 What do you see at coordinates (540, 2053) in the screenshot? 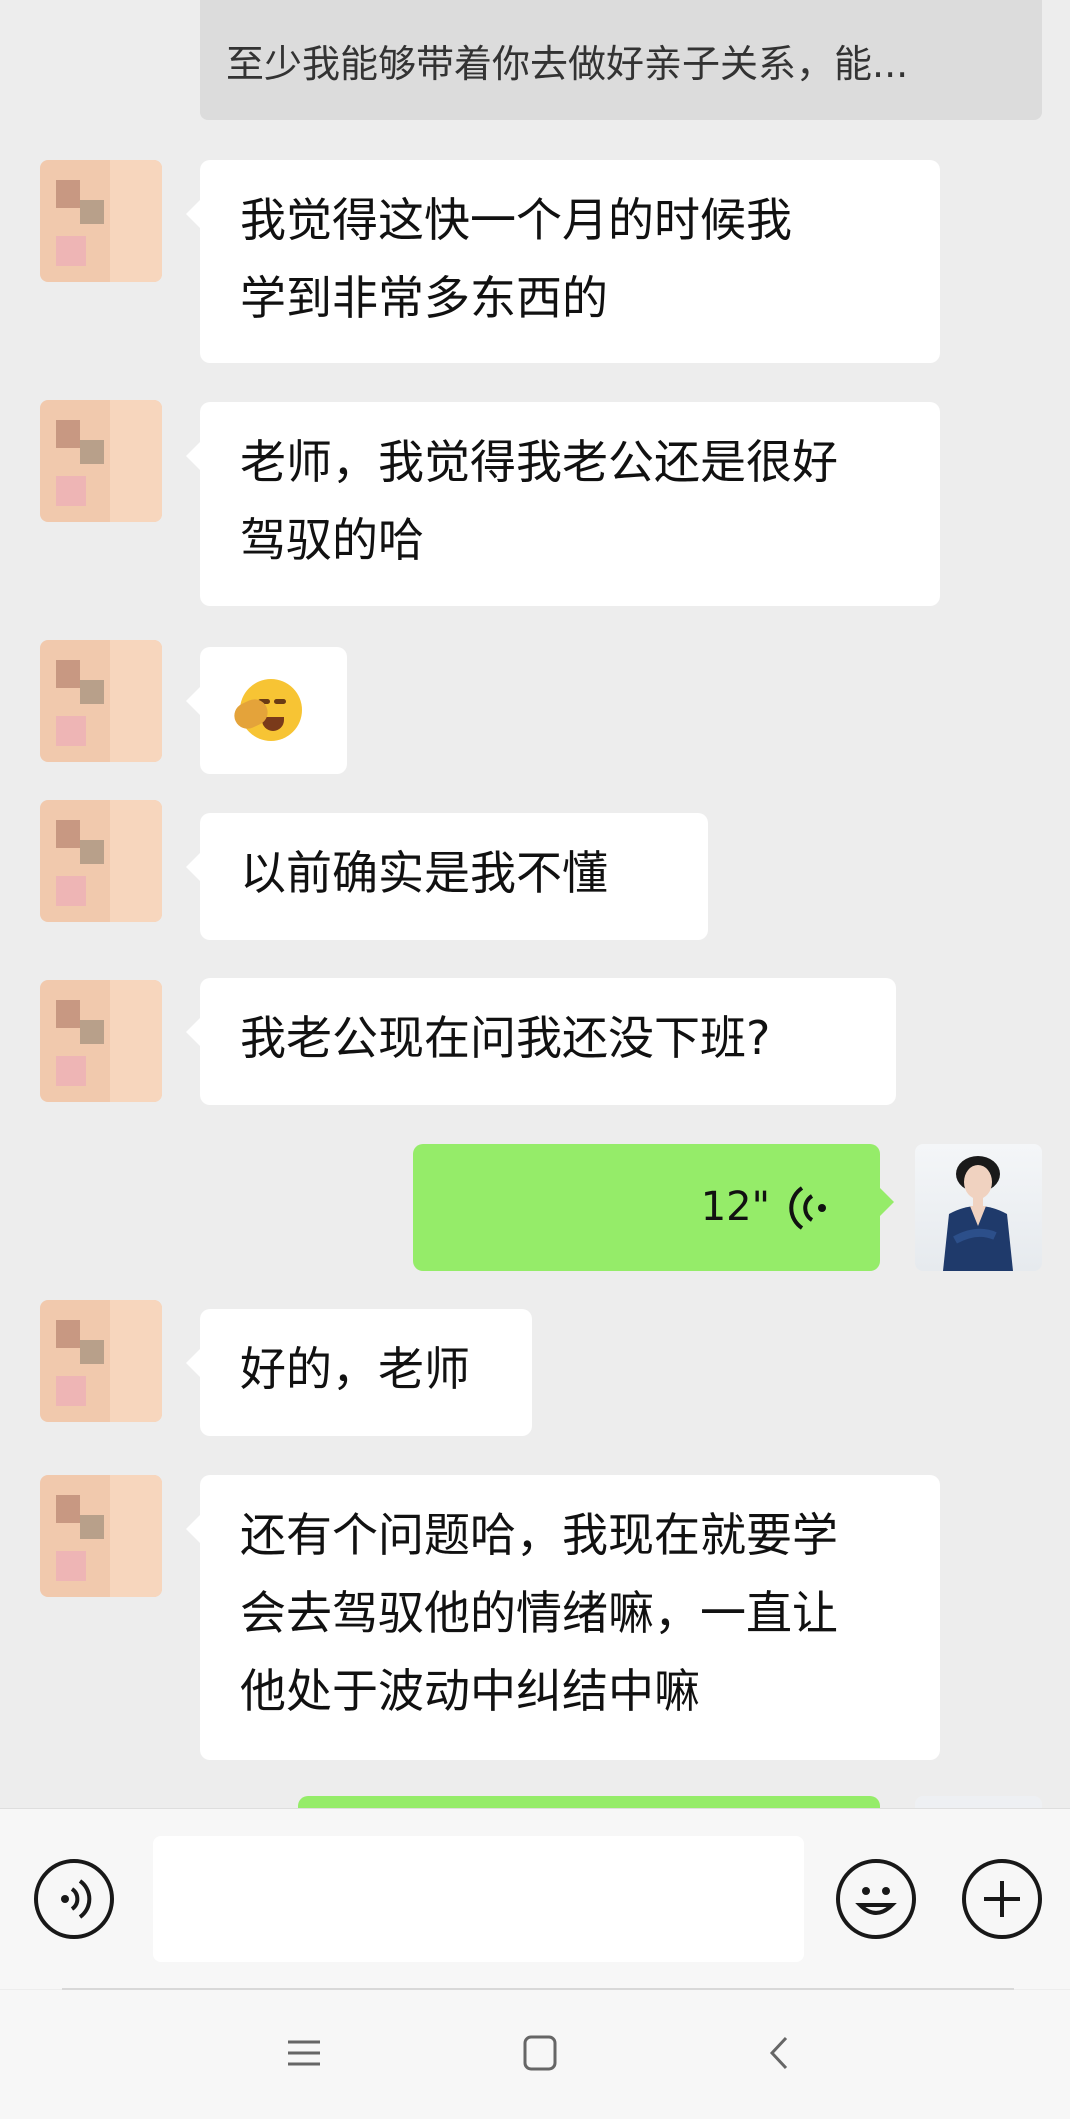
I see `home-icon` at bounding box center [540, 2053].